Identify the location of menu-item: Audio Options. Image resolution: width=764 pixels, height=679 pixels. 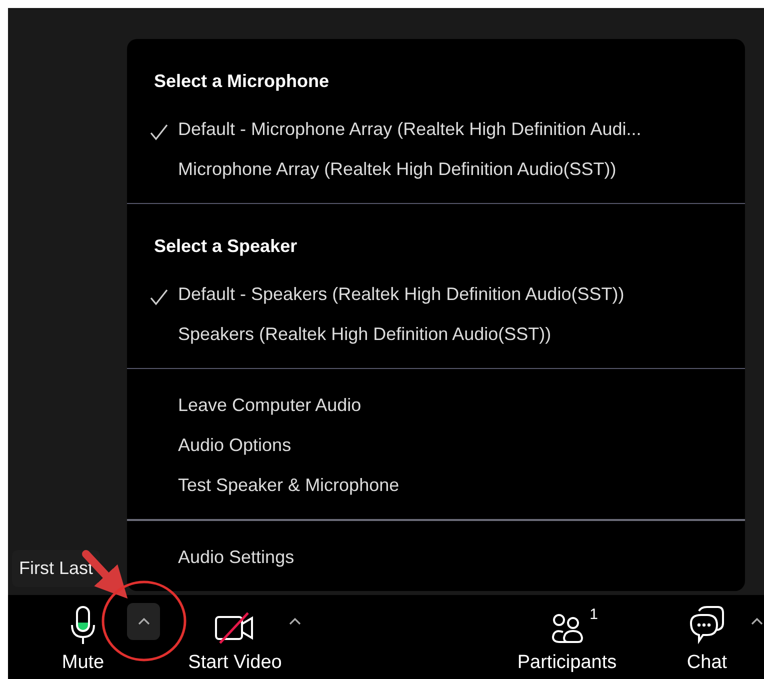
(436, 445).